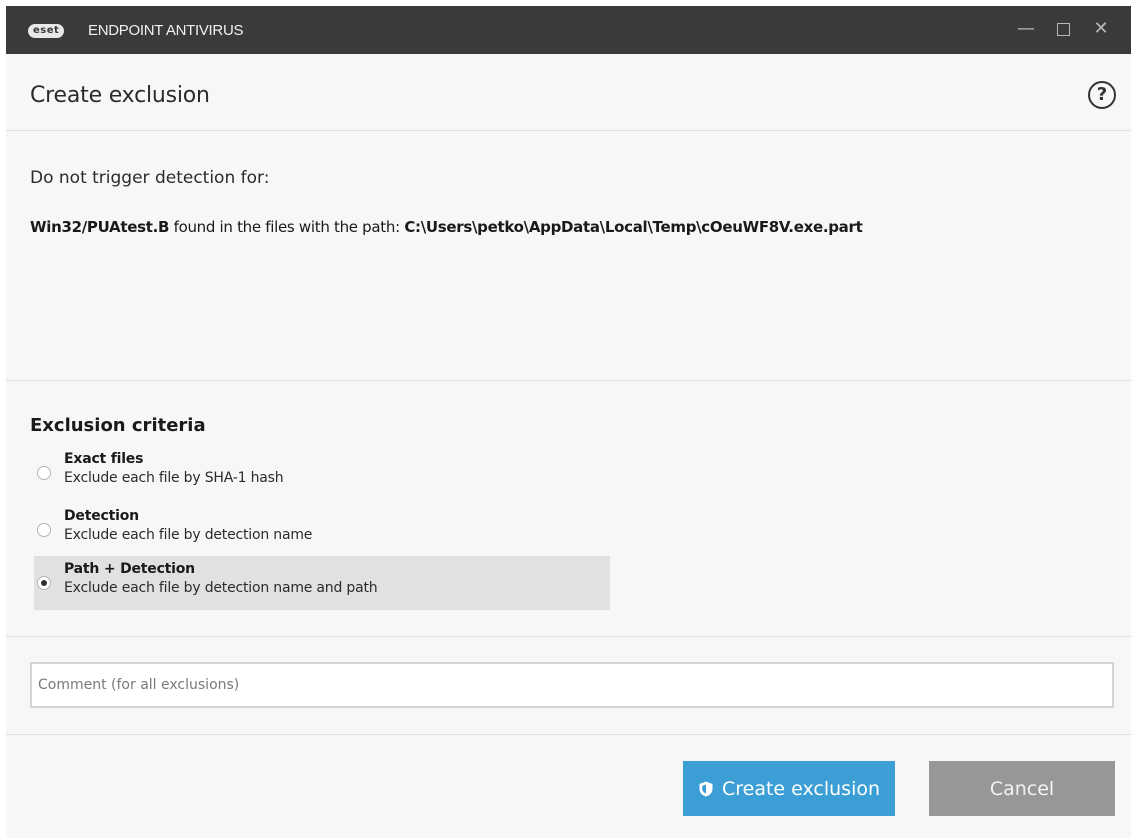 The image size is (1131, 838). I want to click on option-description: Exclude each file by detection name, so click(188, 535).